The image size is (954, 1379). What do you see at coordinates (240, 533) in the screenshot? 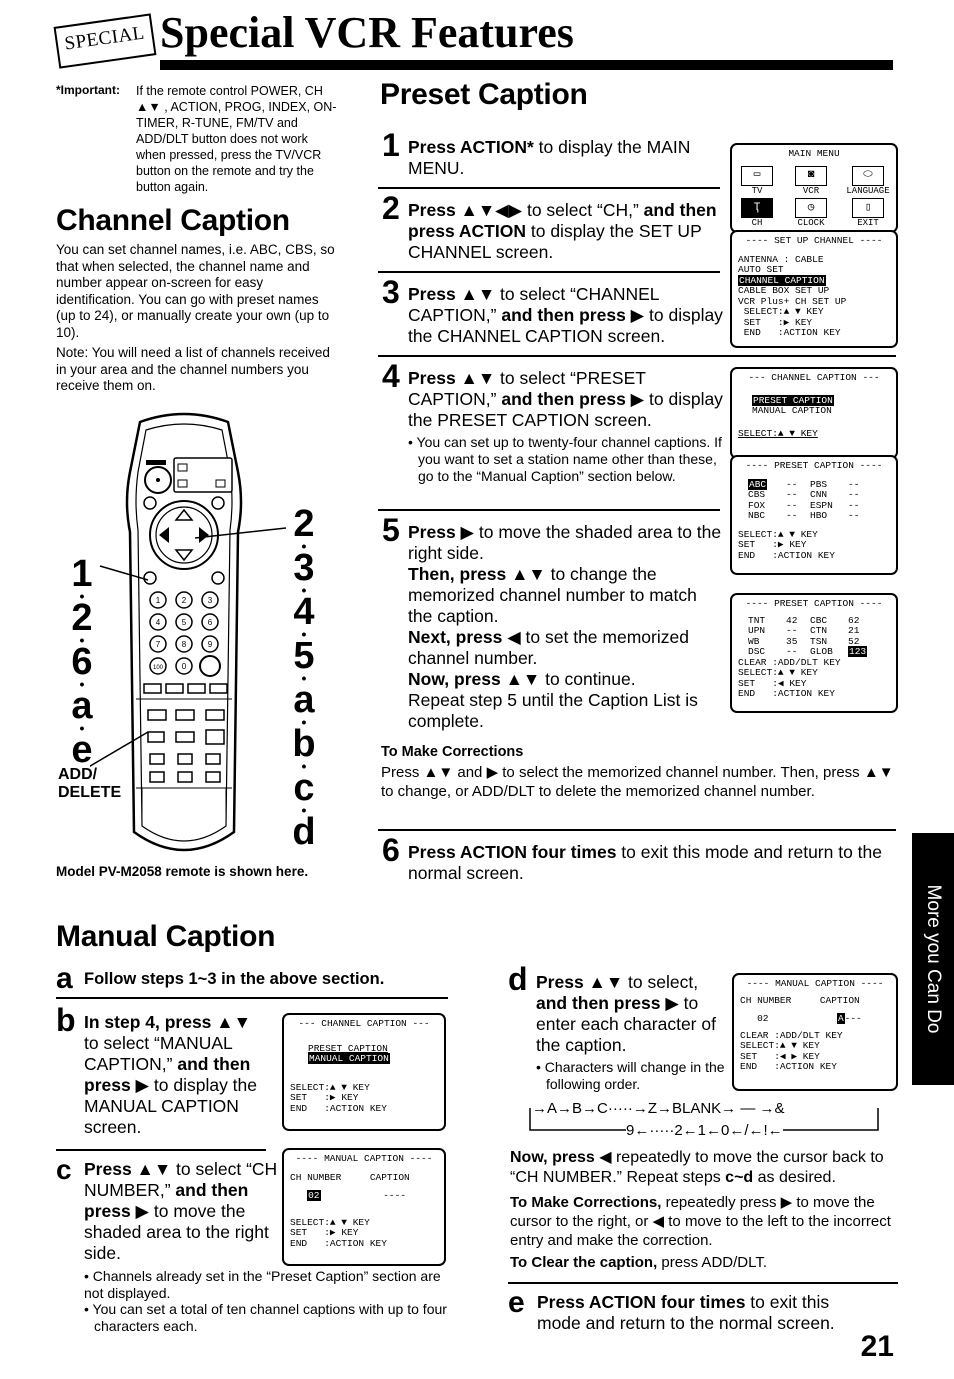
I see `callout-line-nav` at bounding box center [240, 533].